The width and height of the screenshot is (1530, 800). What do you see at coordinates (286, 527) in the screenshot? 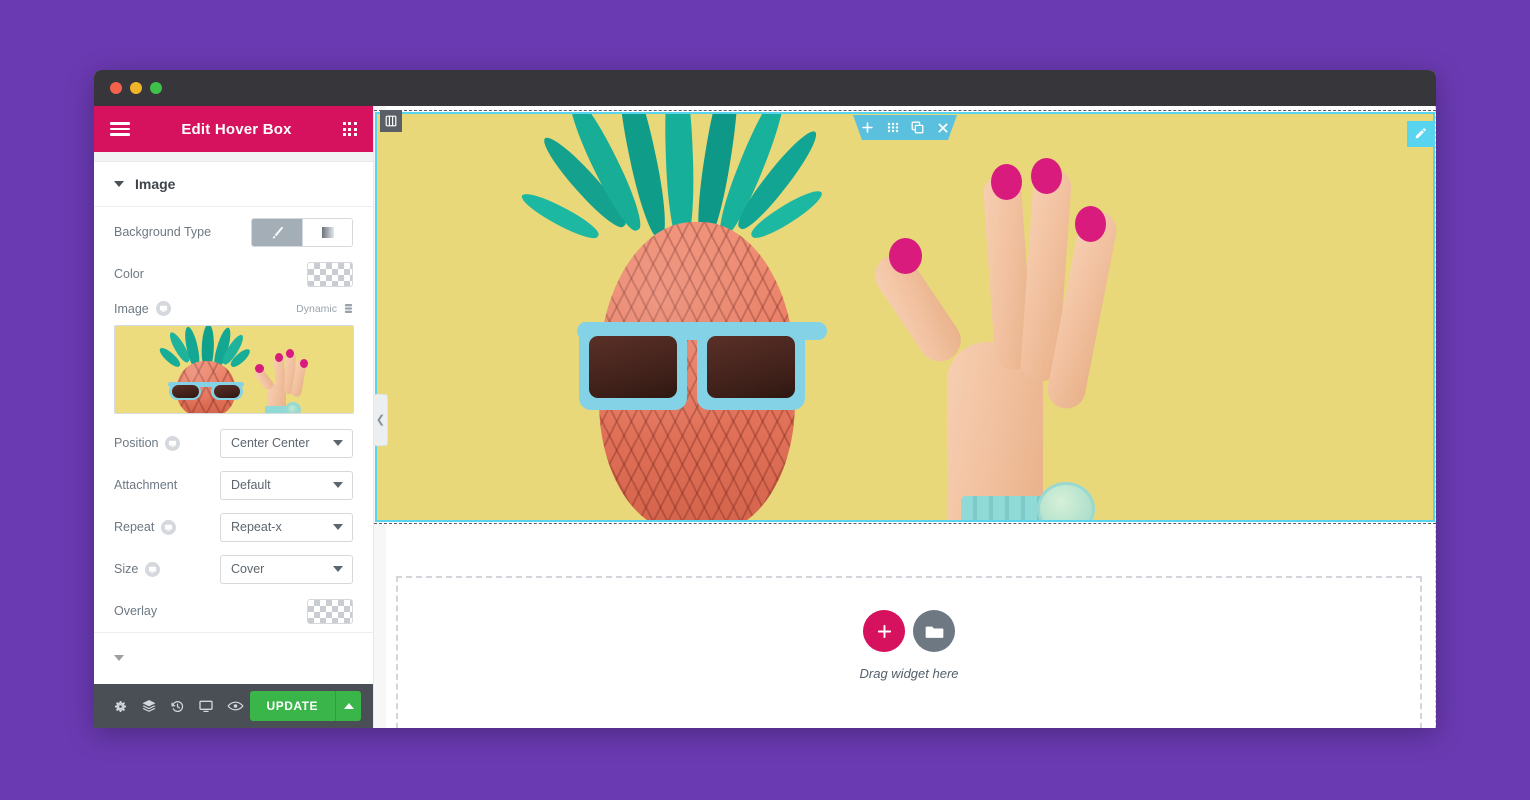
I see `select-repeat: Repeat-x` at bounding box center [286, 527].